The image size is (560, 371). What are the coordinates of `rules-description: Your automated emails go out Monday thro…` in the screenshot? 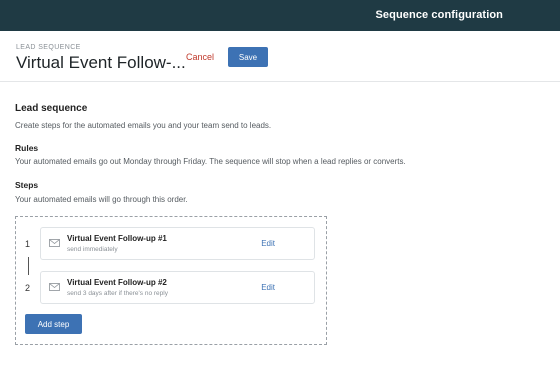 It's located at (210, 161).